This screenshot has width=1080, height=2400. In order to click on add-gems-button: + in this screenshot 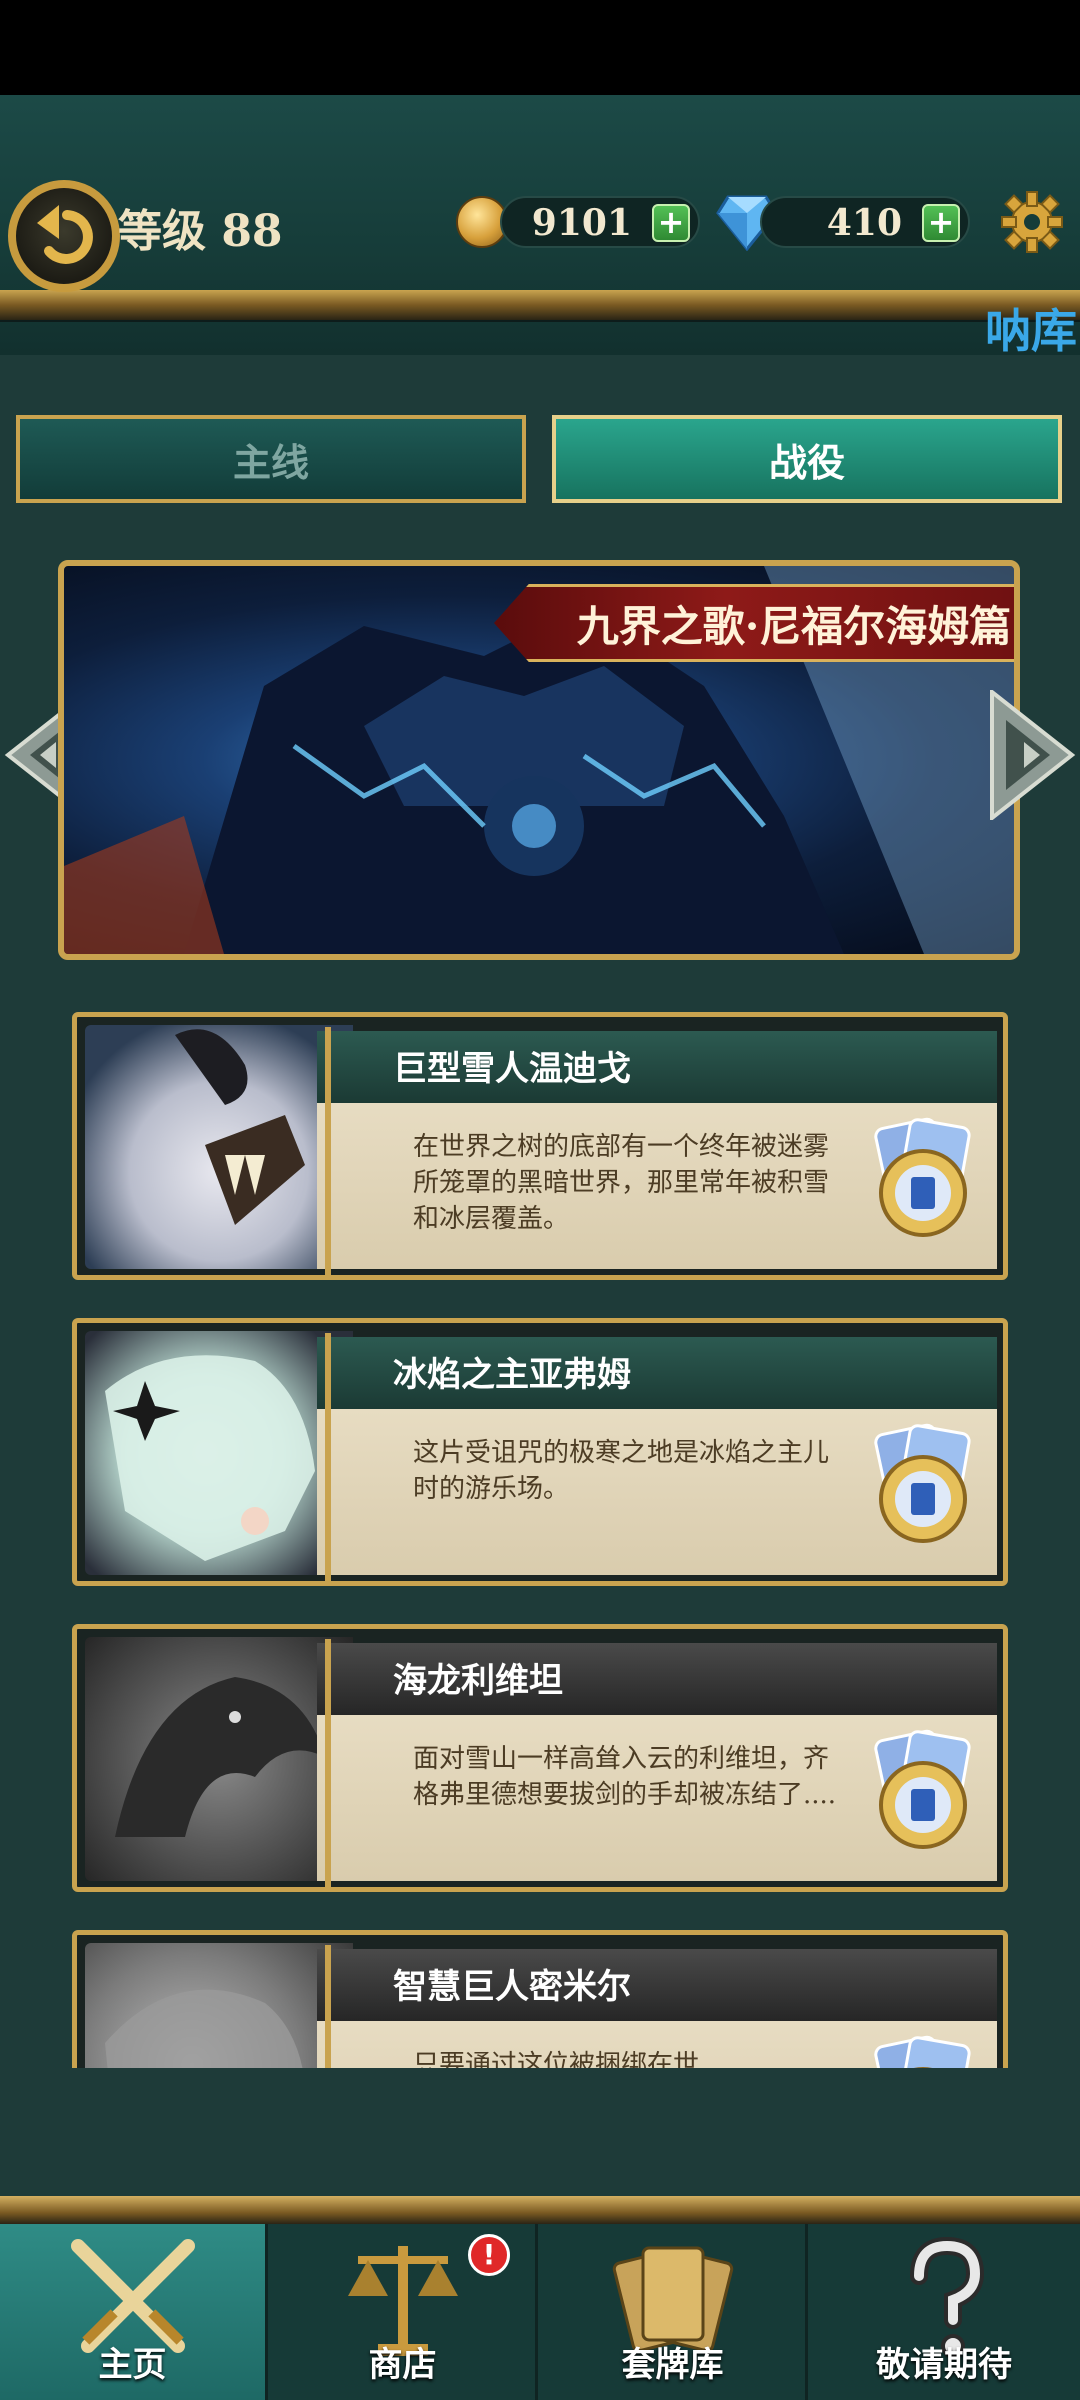, I will do `click(941, 223)`.